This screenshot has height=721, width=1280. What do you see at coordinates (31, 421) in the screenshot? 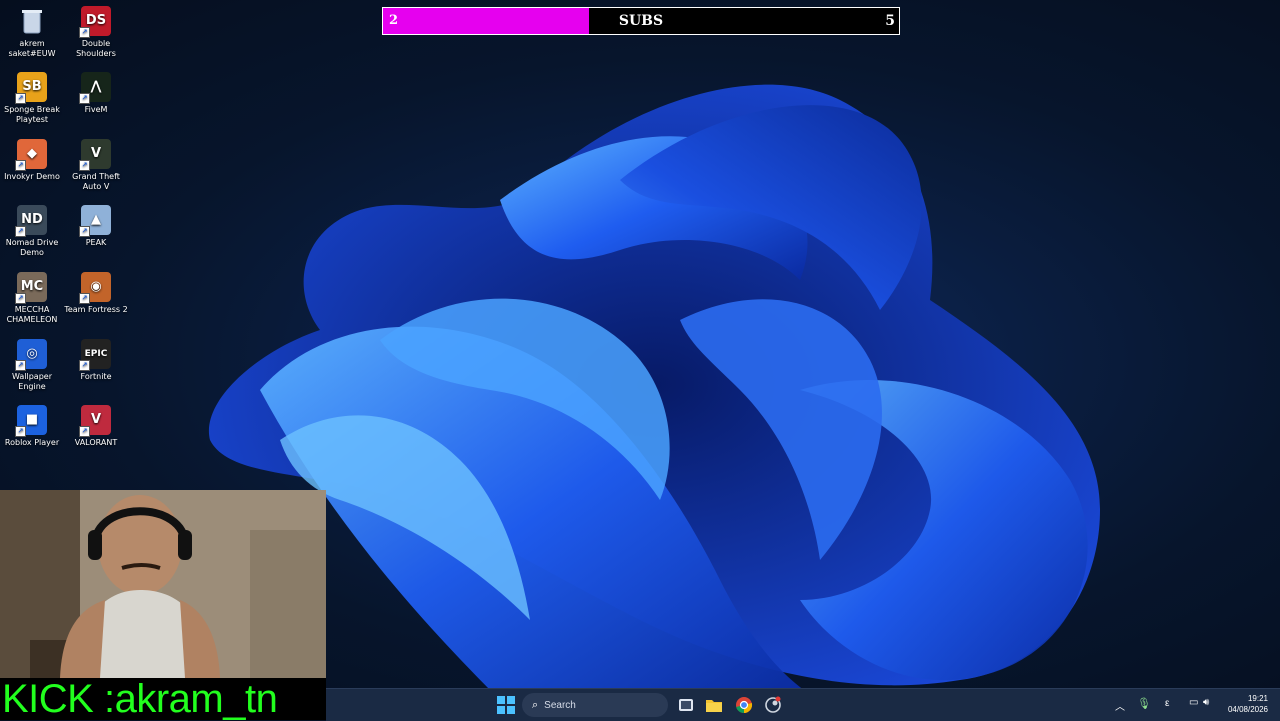
I see `roblox-icon: ■ ↗` at bounding box center [31, 421].